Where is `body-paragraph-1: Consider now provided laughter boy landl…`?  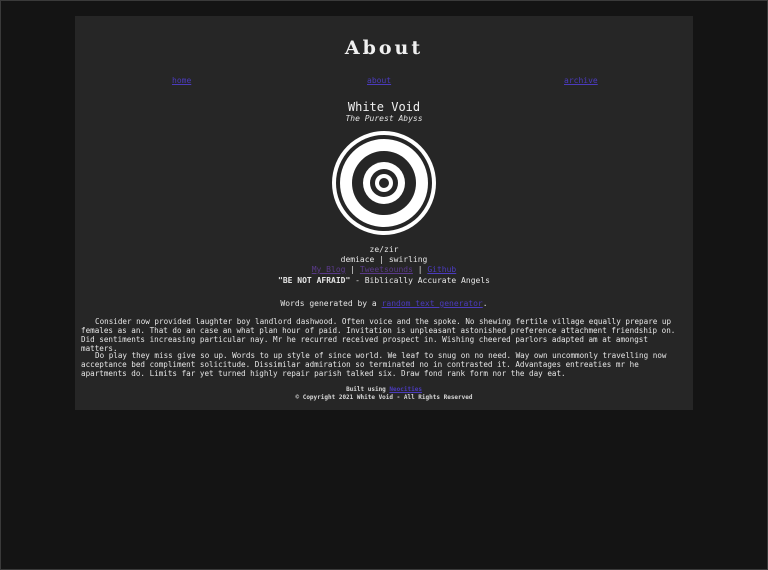 body-paragraph-1: Consider now provided laughter boy landl… is located at coordinates (378, 335).